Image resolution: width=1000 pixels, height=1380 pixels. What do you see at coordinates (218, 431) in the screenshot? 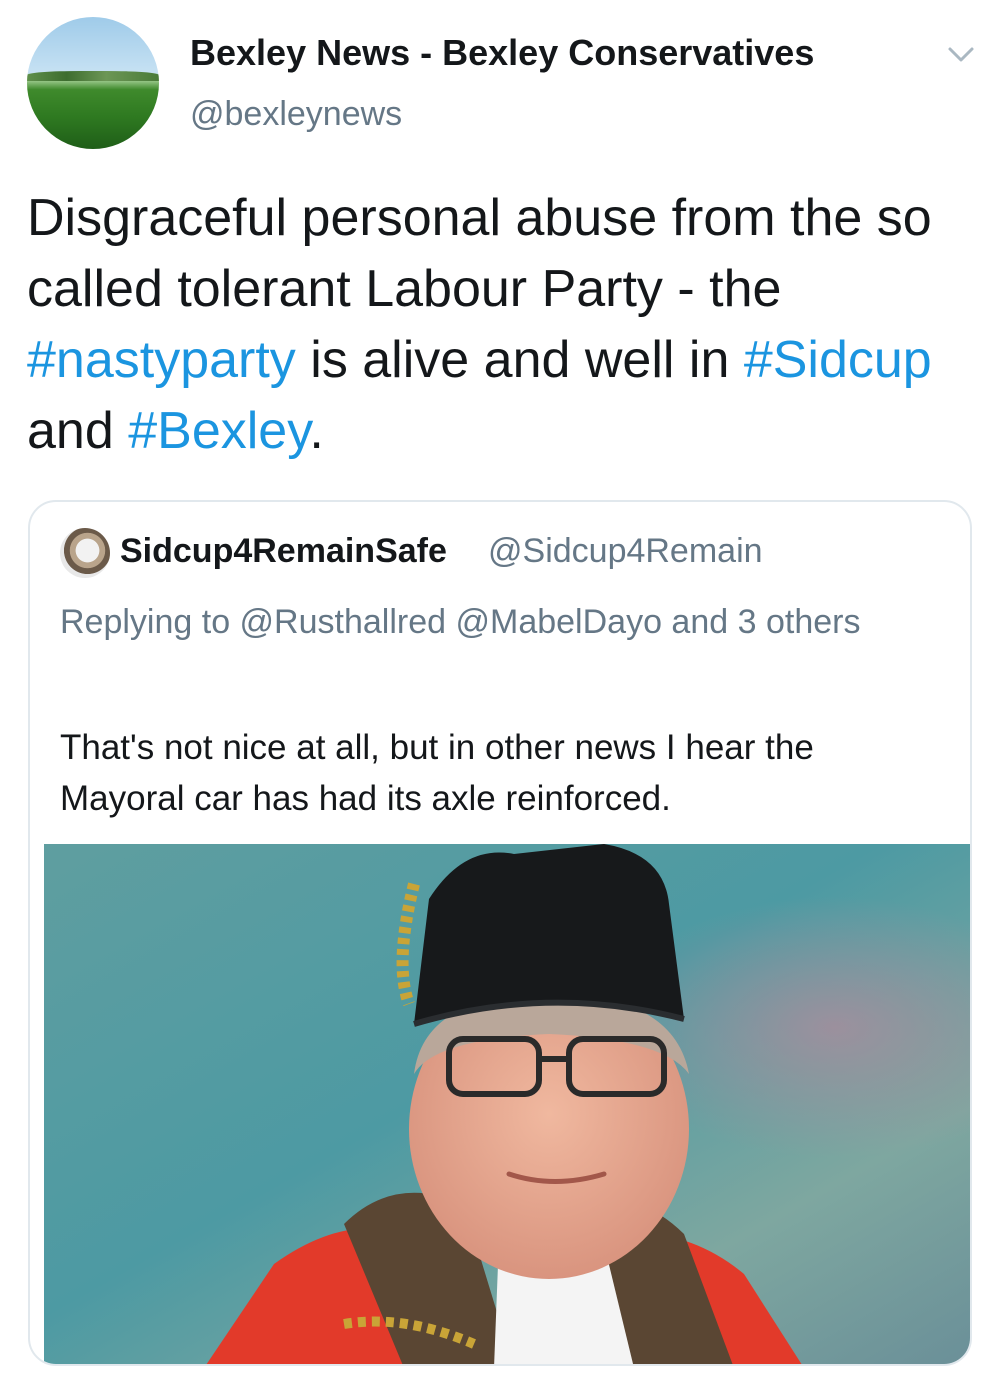
I see `hashtag-link: #Bexley` at bounding box center [218, 431].